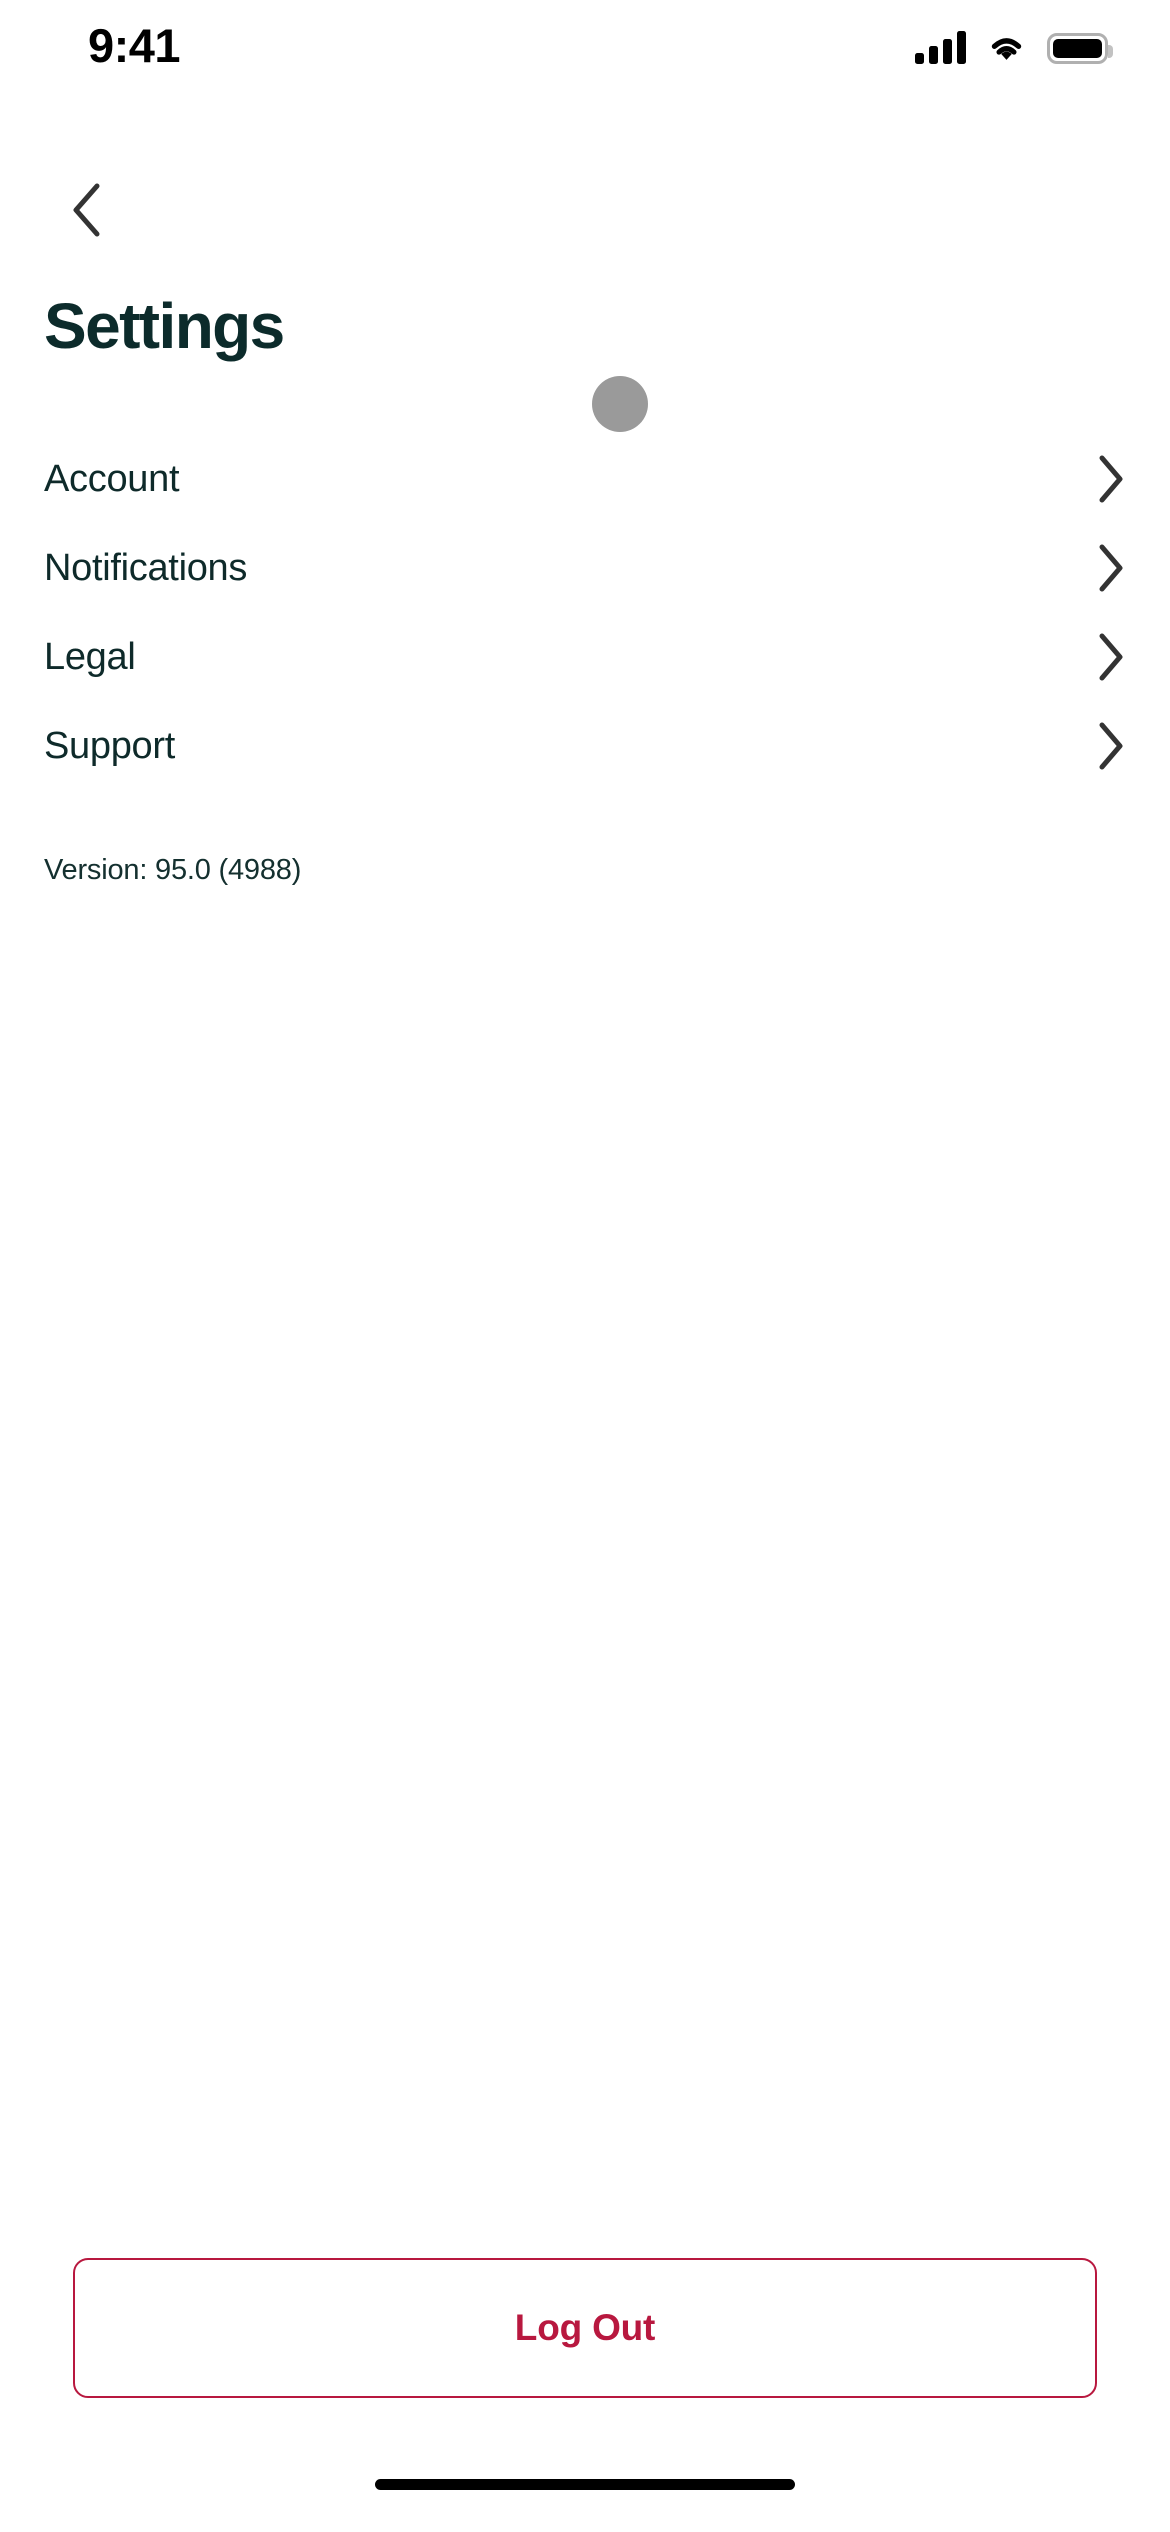 This screenshot has width=1170, height=2532. What do you see at coordinates (164, 326) in the screenshot?
I see `page-title: Settings` at bounding box center [164, 326].